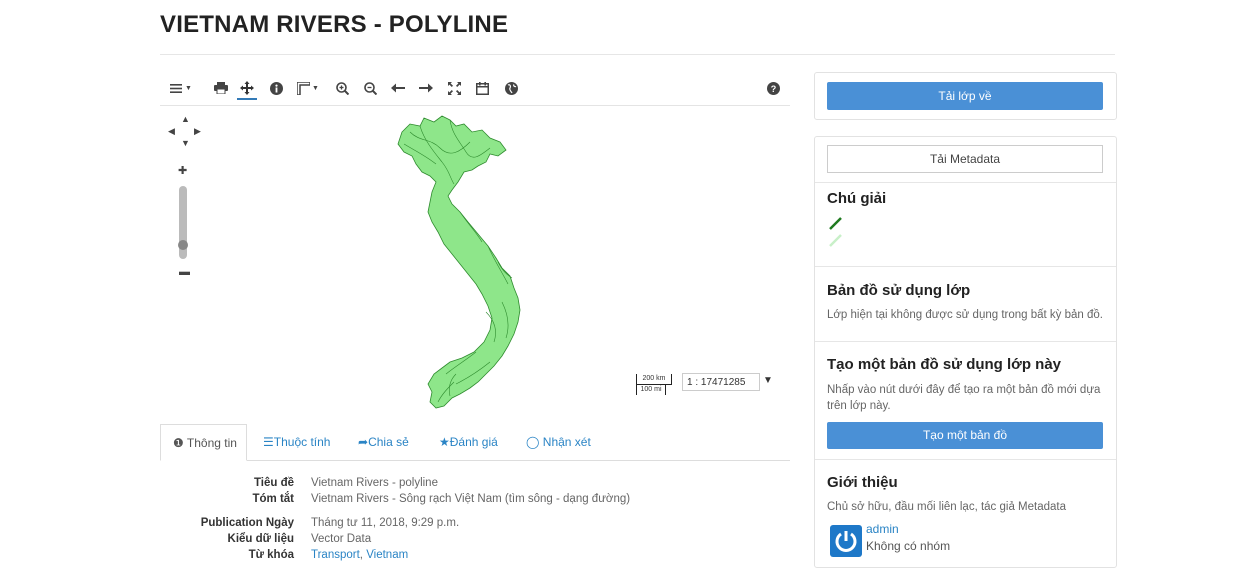  I want to click on create-map-title: Tạo một bản đồ sử dụng lớp này, so click(944, 364).